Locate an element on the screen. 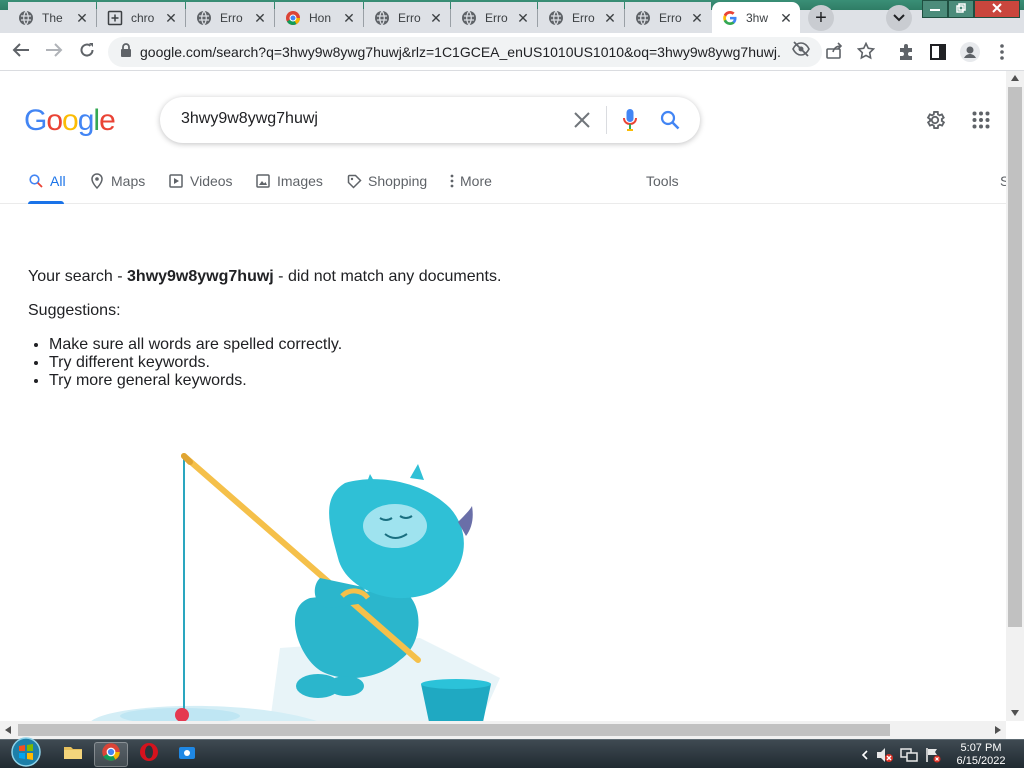 Image resolution: width=1024 pixels, height=768 pixels. tools-button: Tools is located at coordinates (662, 181).